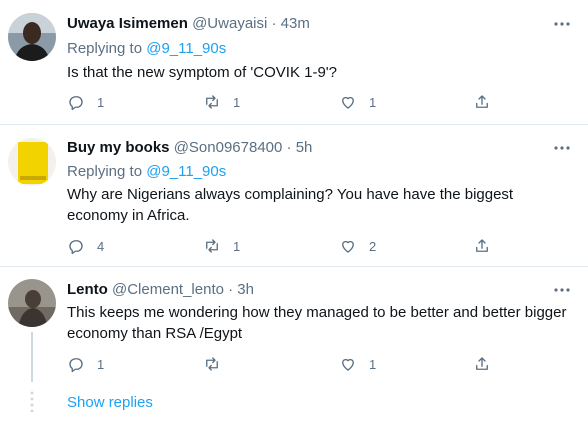  What do you see at coordinates (110, 403) in the screenshot?
I see `show-replies-link: Show replies` at bounding box center [110, 403].